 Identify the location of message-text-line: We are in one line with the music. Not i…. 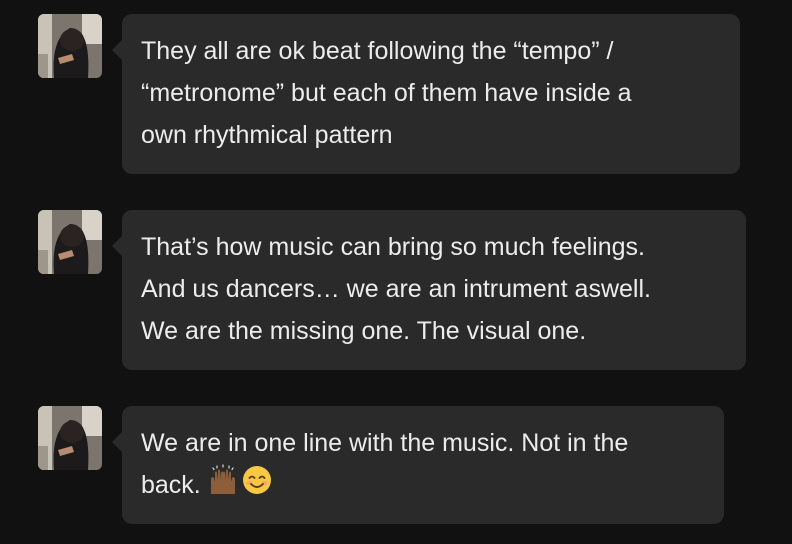
(385, 443).